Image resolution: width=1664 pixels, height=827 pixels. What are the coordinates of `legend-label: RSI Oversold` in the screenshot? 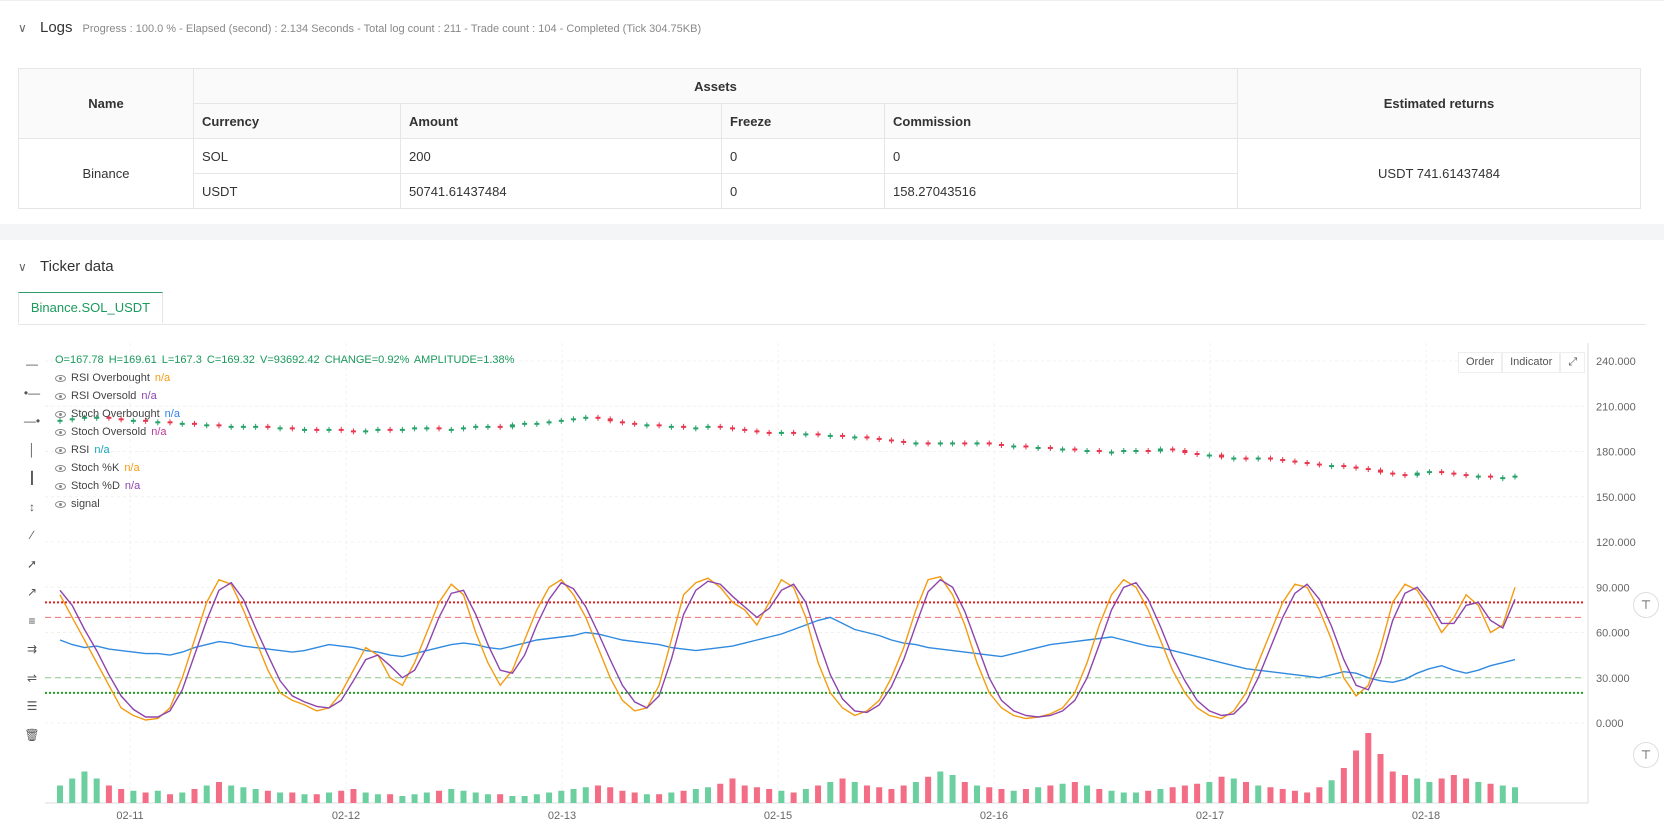 It's located at (104, 396).